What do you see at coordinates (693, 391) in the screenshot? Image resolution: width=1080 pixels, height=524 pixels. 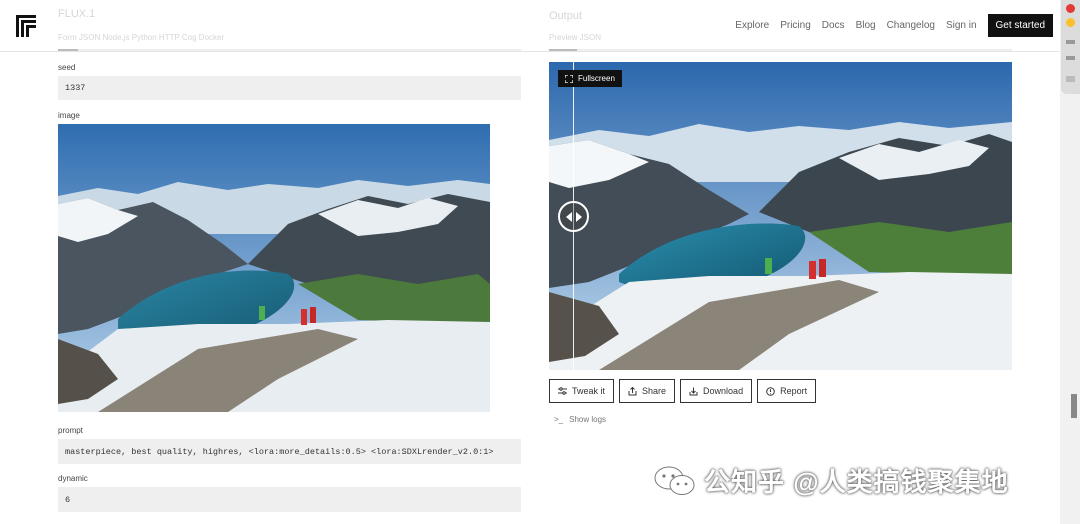 I see `download-icon` at bounding box center [693, 391].